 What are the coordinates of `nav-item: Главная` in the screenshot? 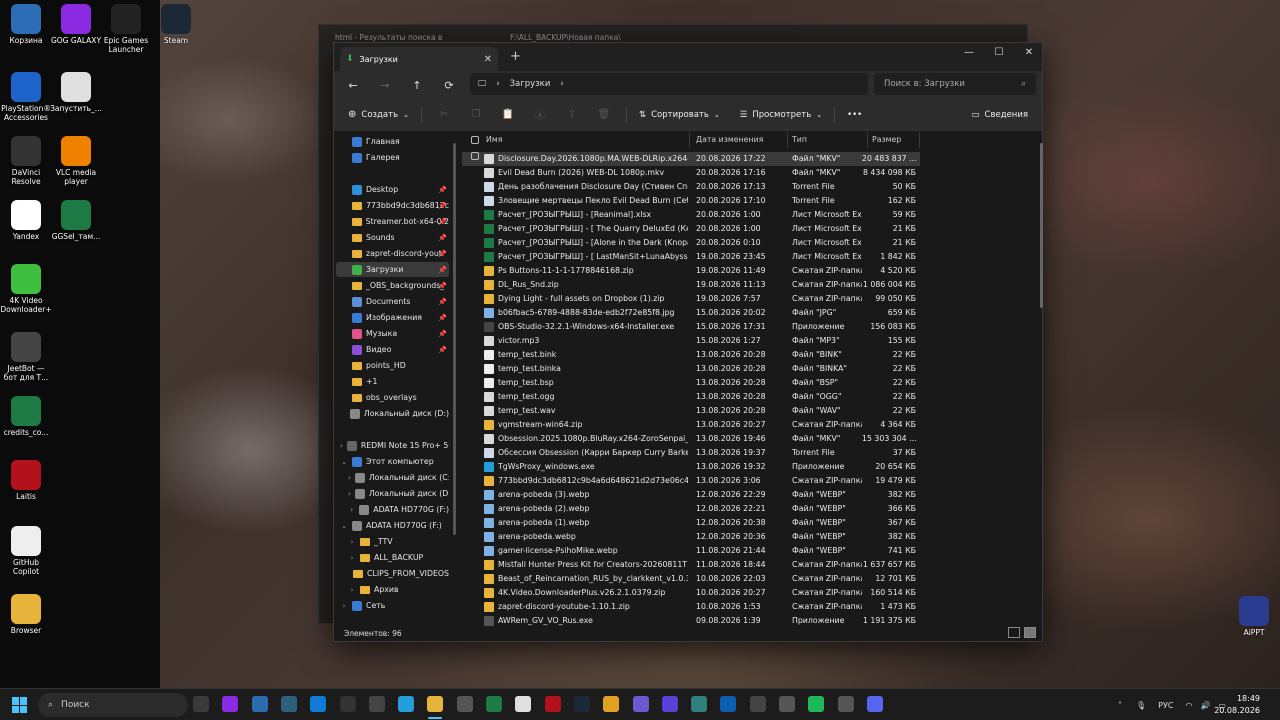 It's located at (392, 141).